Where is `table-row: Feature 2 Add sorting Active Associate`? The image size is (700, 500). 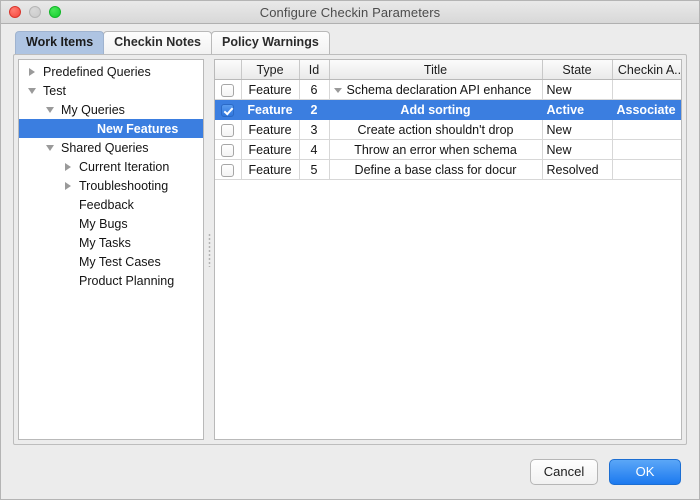 table-row: Feature 2 Add sorting Active Associate is located at coordinates (448, 109).